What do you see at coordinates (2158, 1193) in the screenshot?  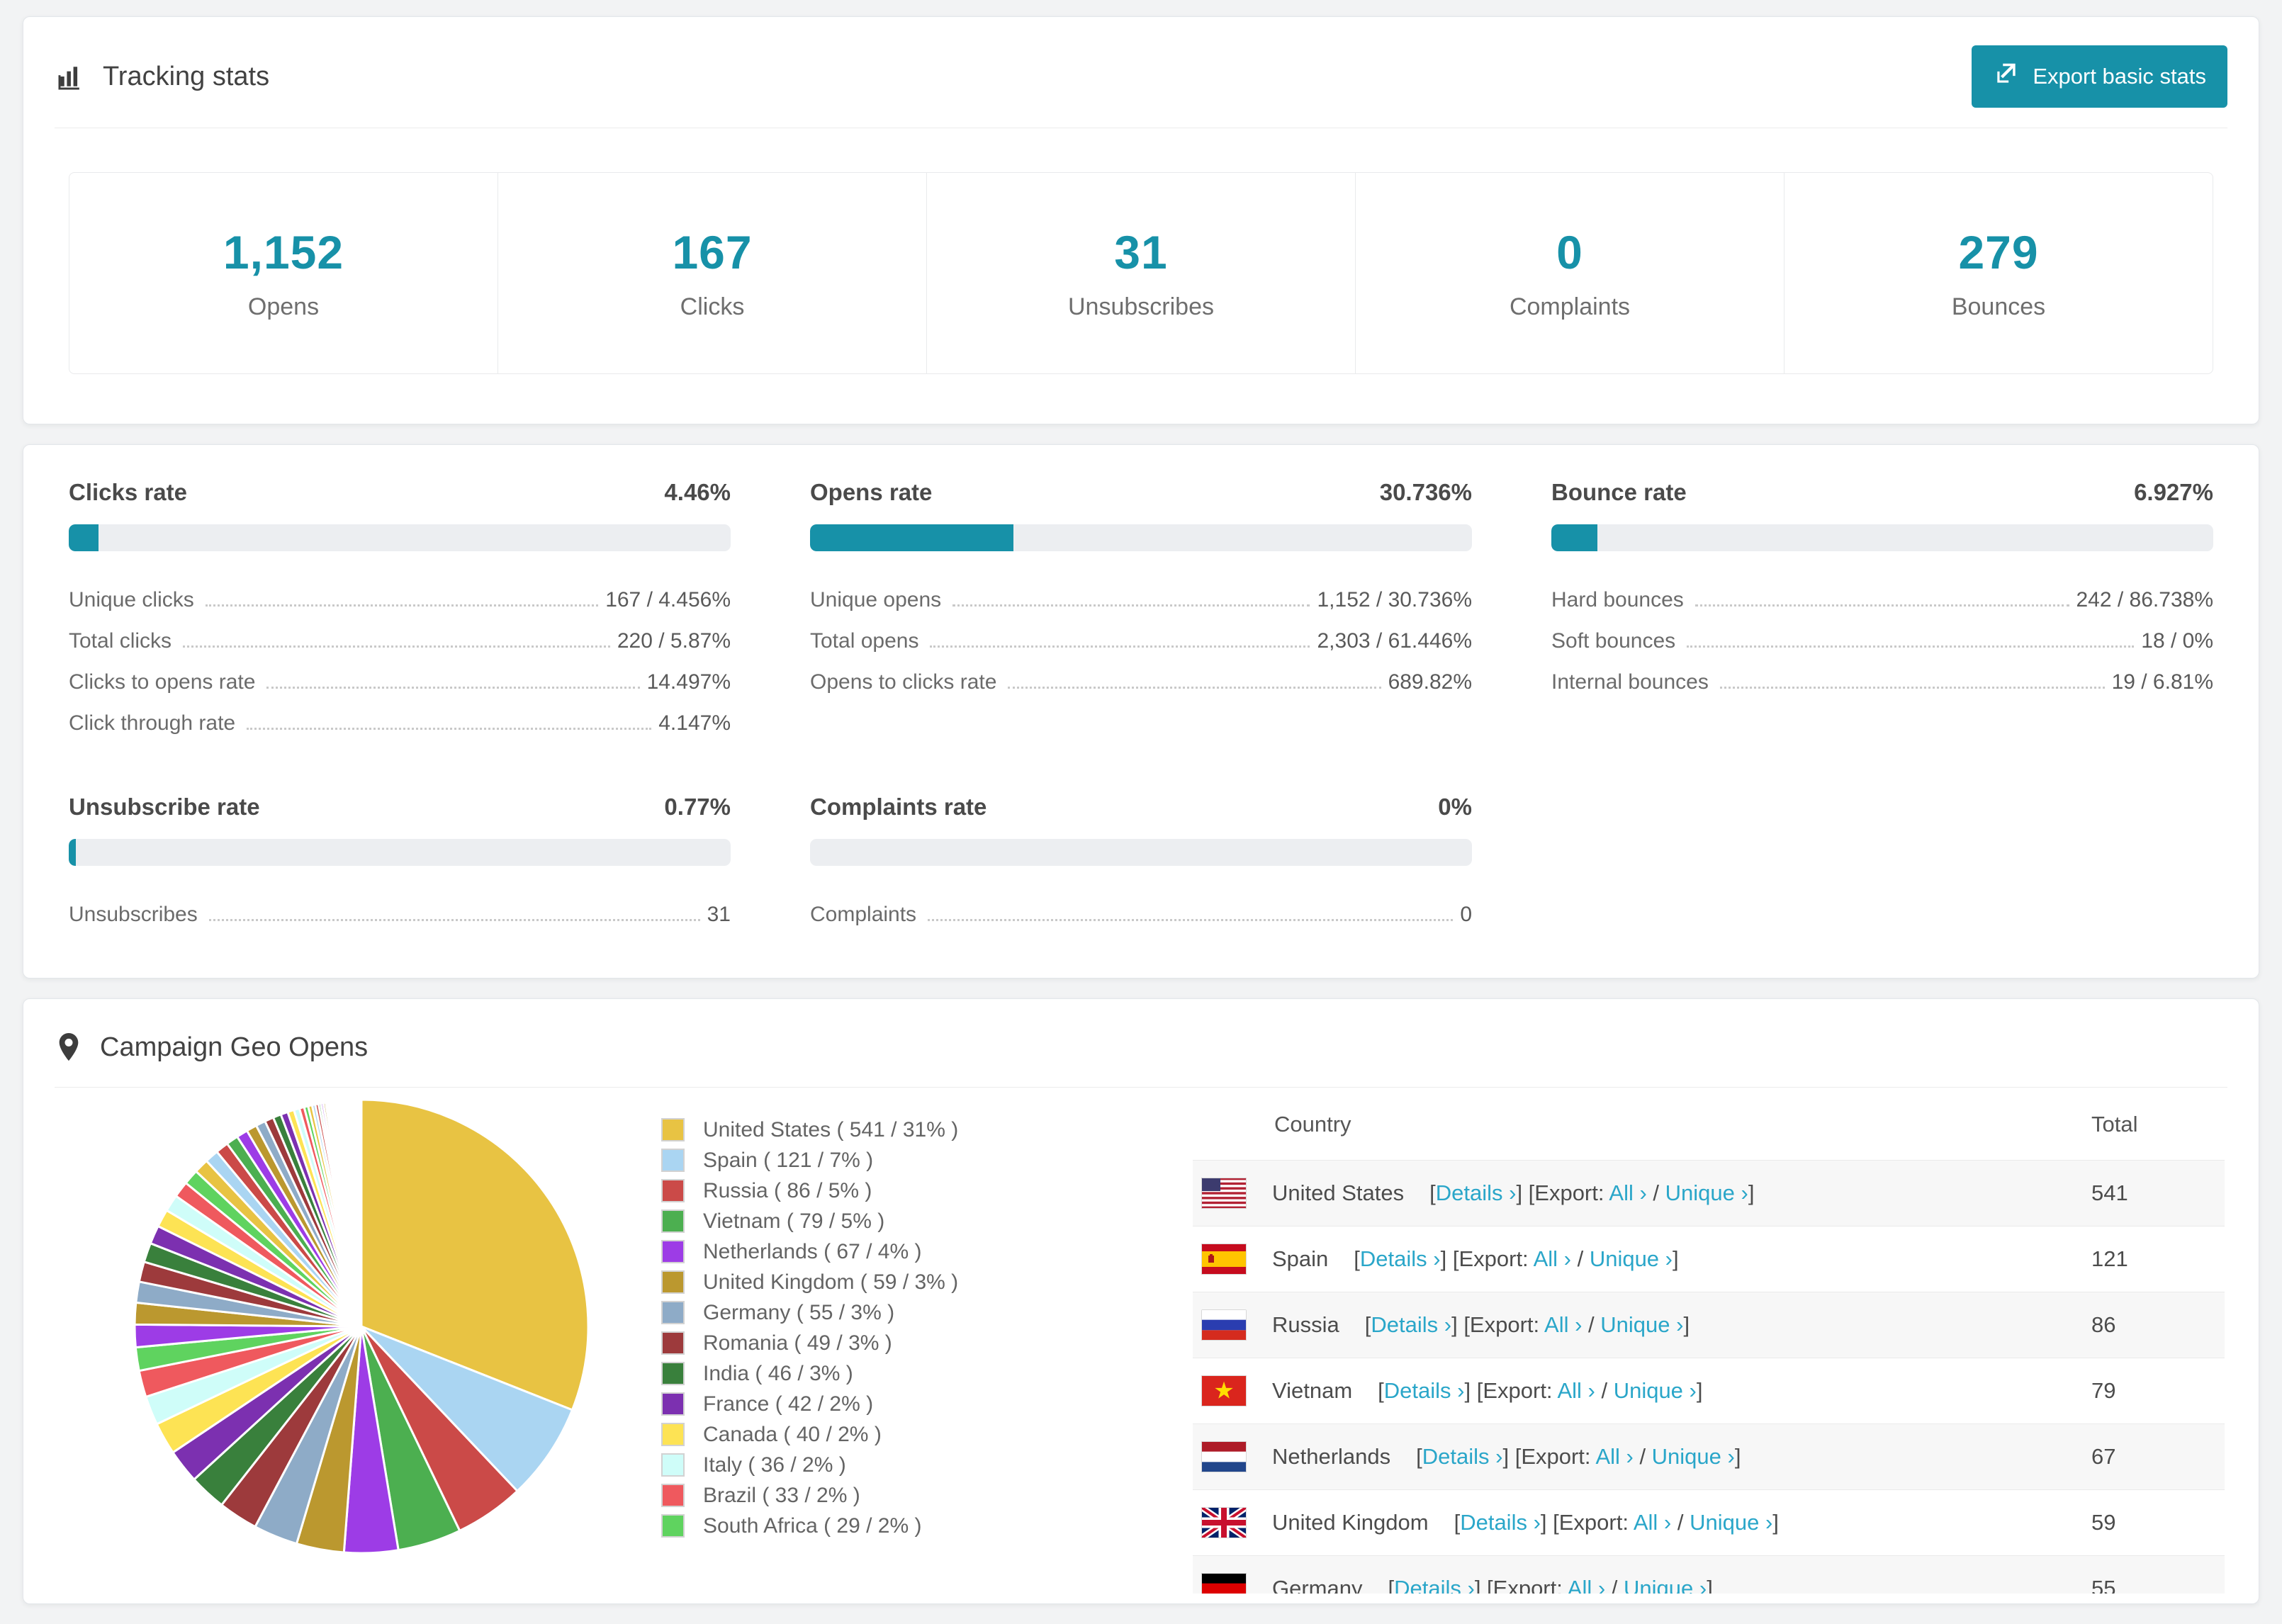 I see `total-cell-united-states: 541` at bounding box center [2158, 1193].